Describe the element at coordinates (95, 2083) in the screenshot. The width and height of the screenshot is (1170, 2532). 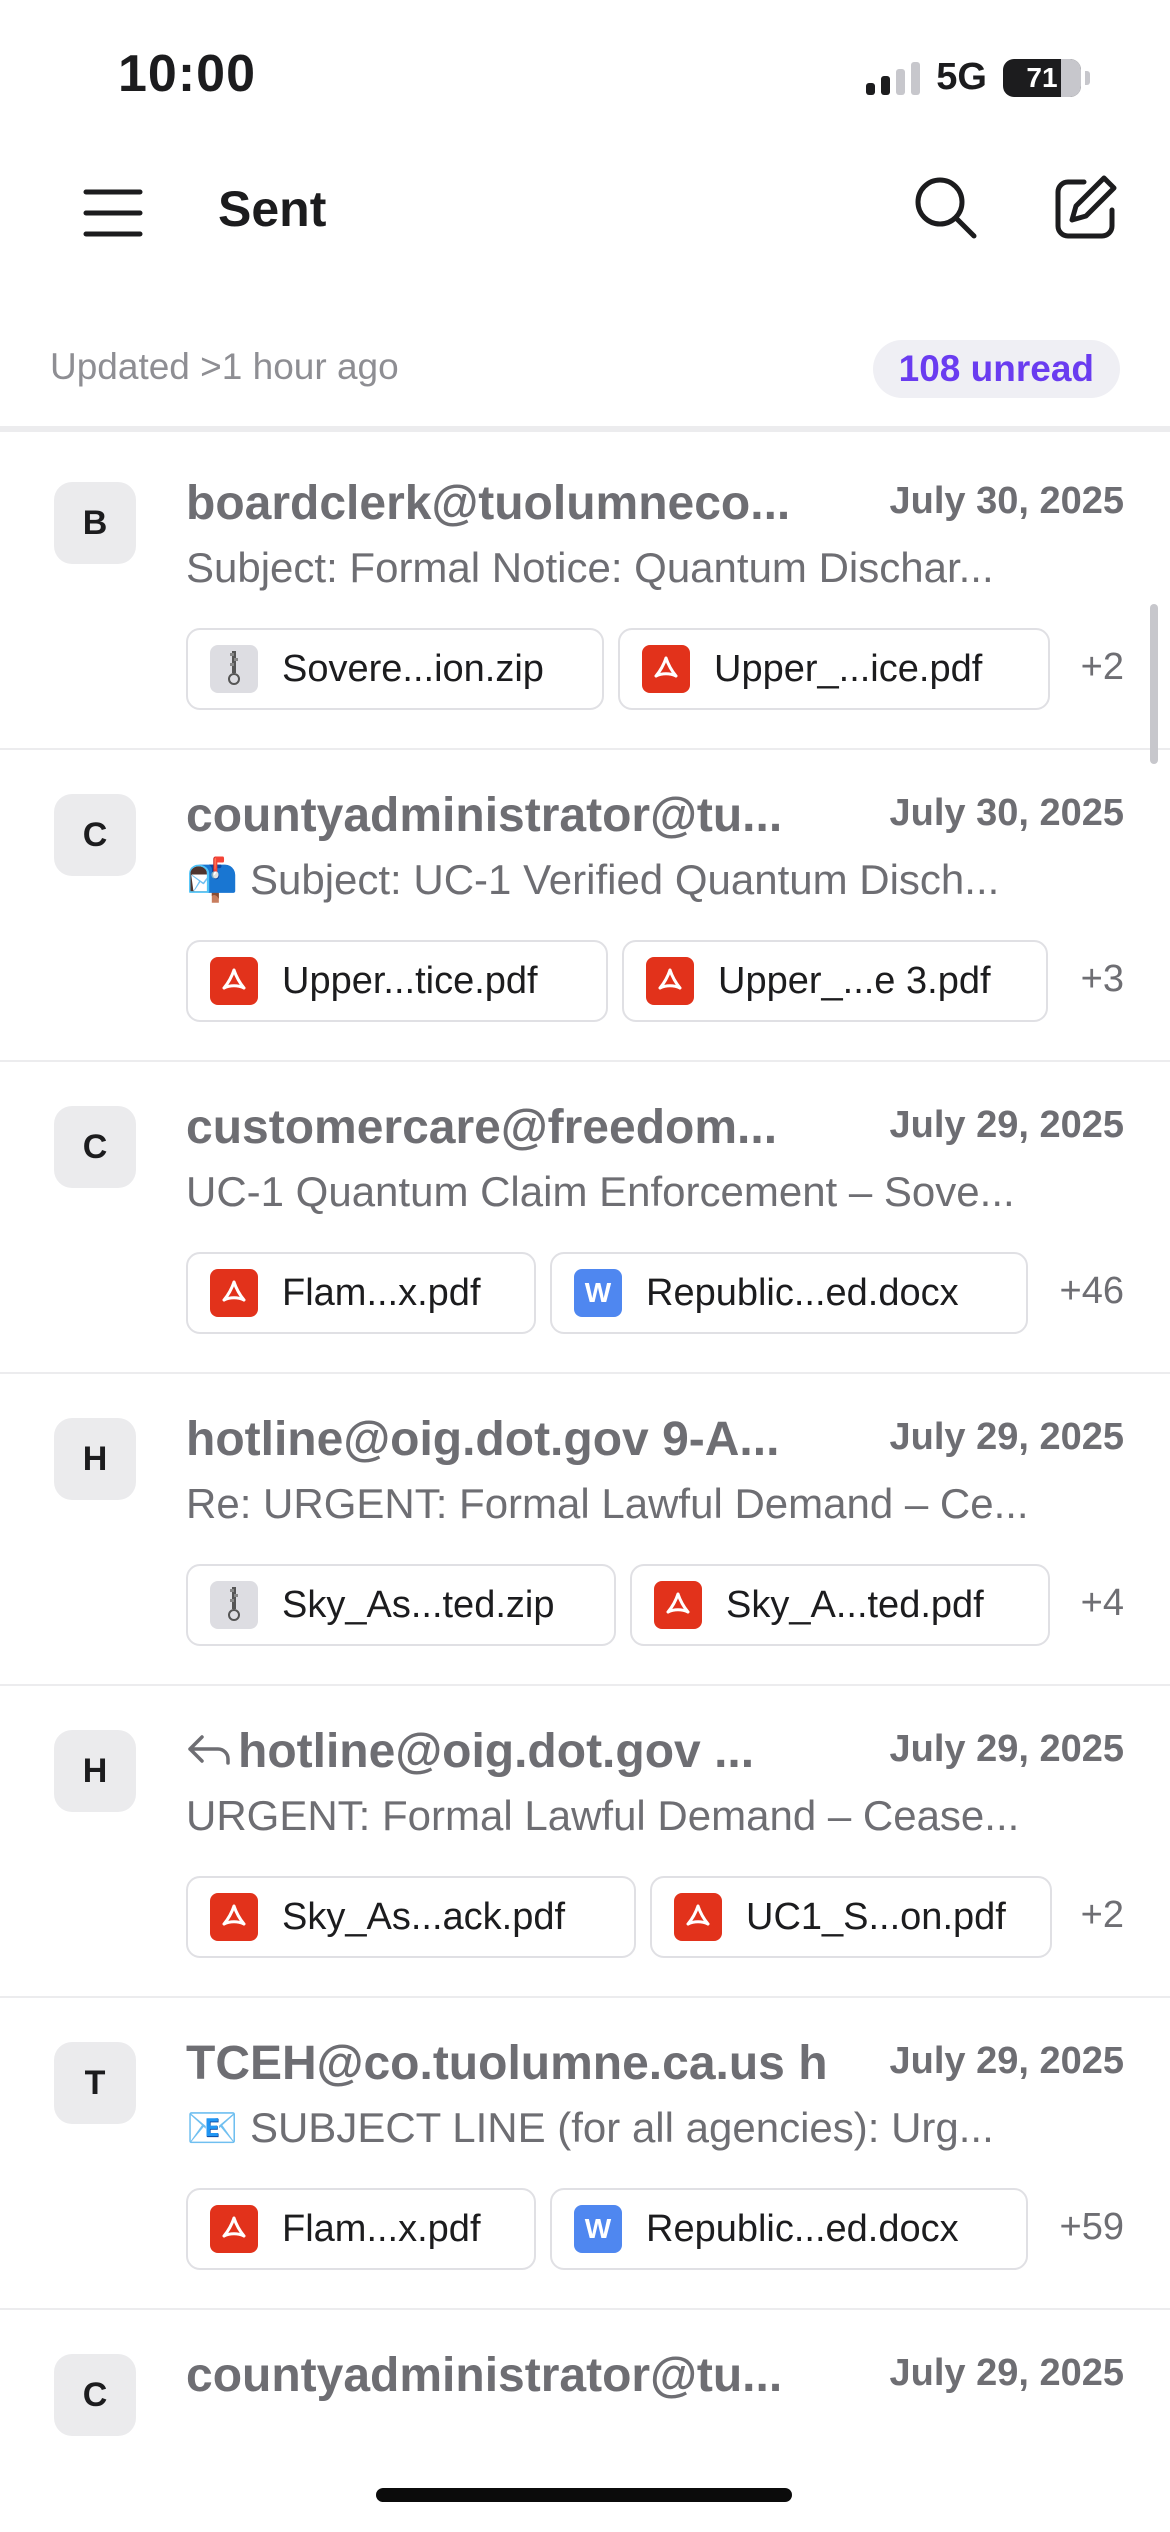
I see `avatar: T` at that location.